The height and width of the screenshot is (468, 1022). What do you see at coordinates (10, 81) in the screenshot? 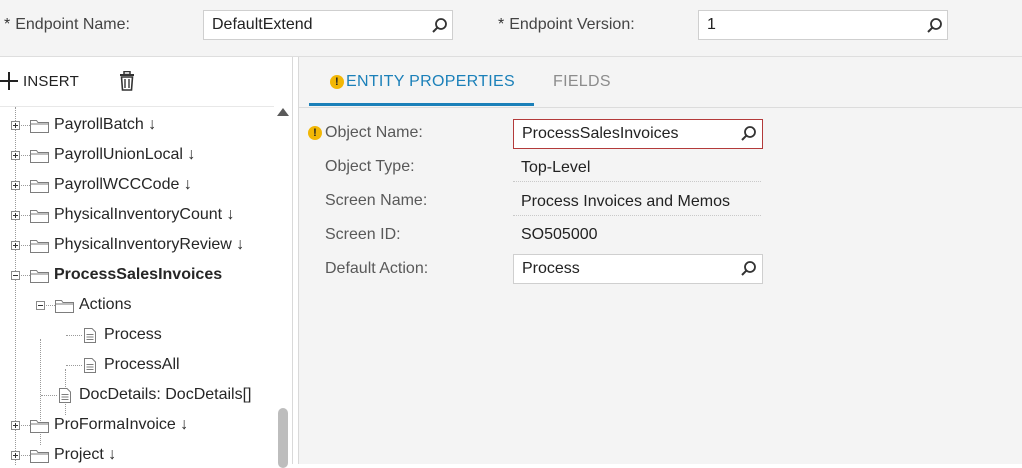
I see `plus-icon` at bounding box center [10, 81].